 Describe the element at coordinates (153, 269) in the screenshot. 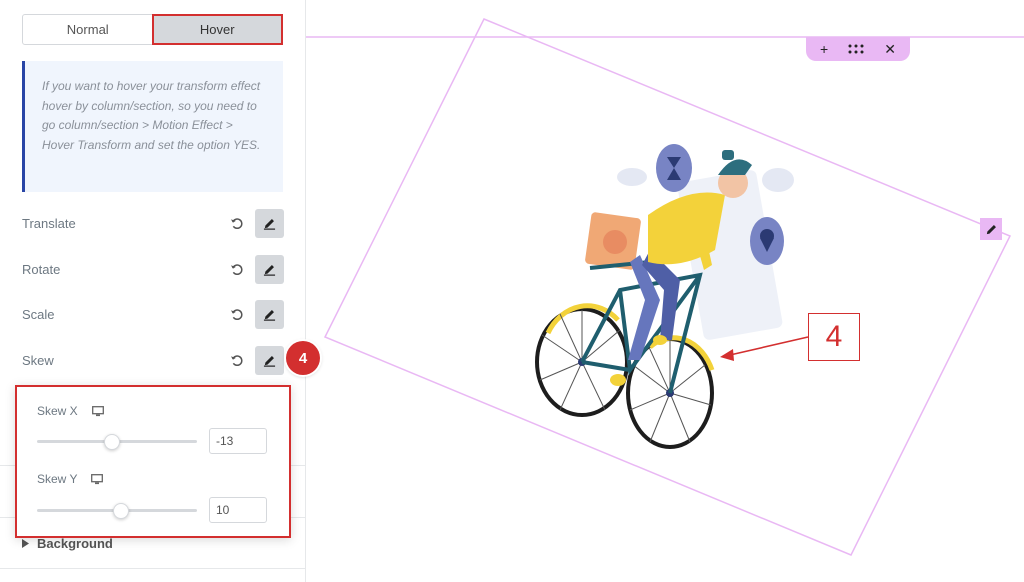

I see `control-rotate: Rotate` at that location.